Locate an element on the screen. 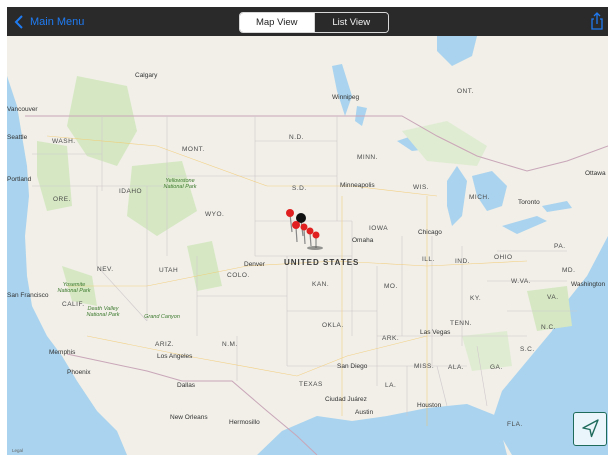 This screenshot has height=455, width=608. back-button: Main Menu is located at coordinates (48, 22).